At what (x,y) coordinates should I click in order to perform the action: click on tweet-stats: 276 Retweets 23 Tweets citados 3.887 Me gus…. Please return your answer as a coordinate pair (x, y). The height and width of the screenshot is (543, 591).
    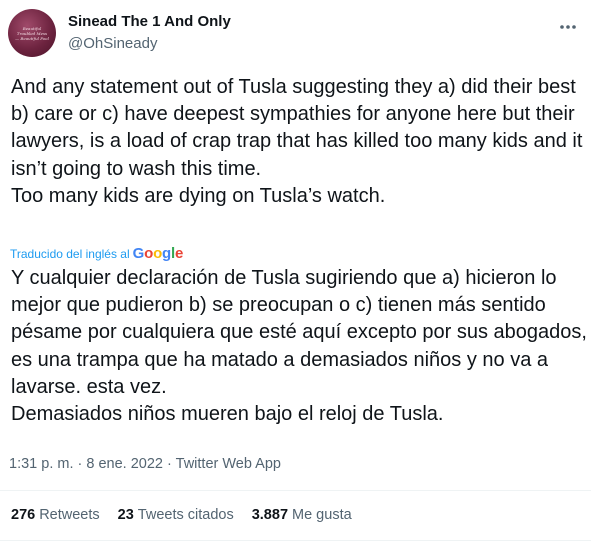
    Looking at the image, I should click on (190, 515).